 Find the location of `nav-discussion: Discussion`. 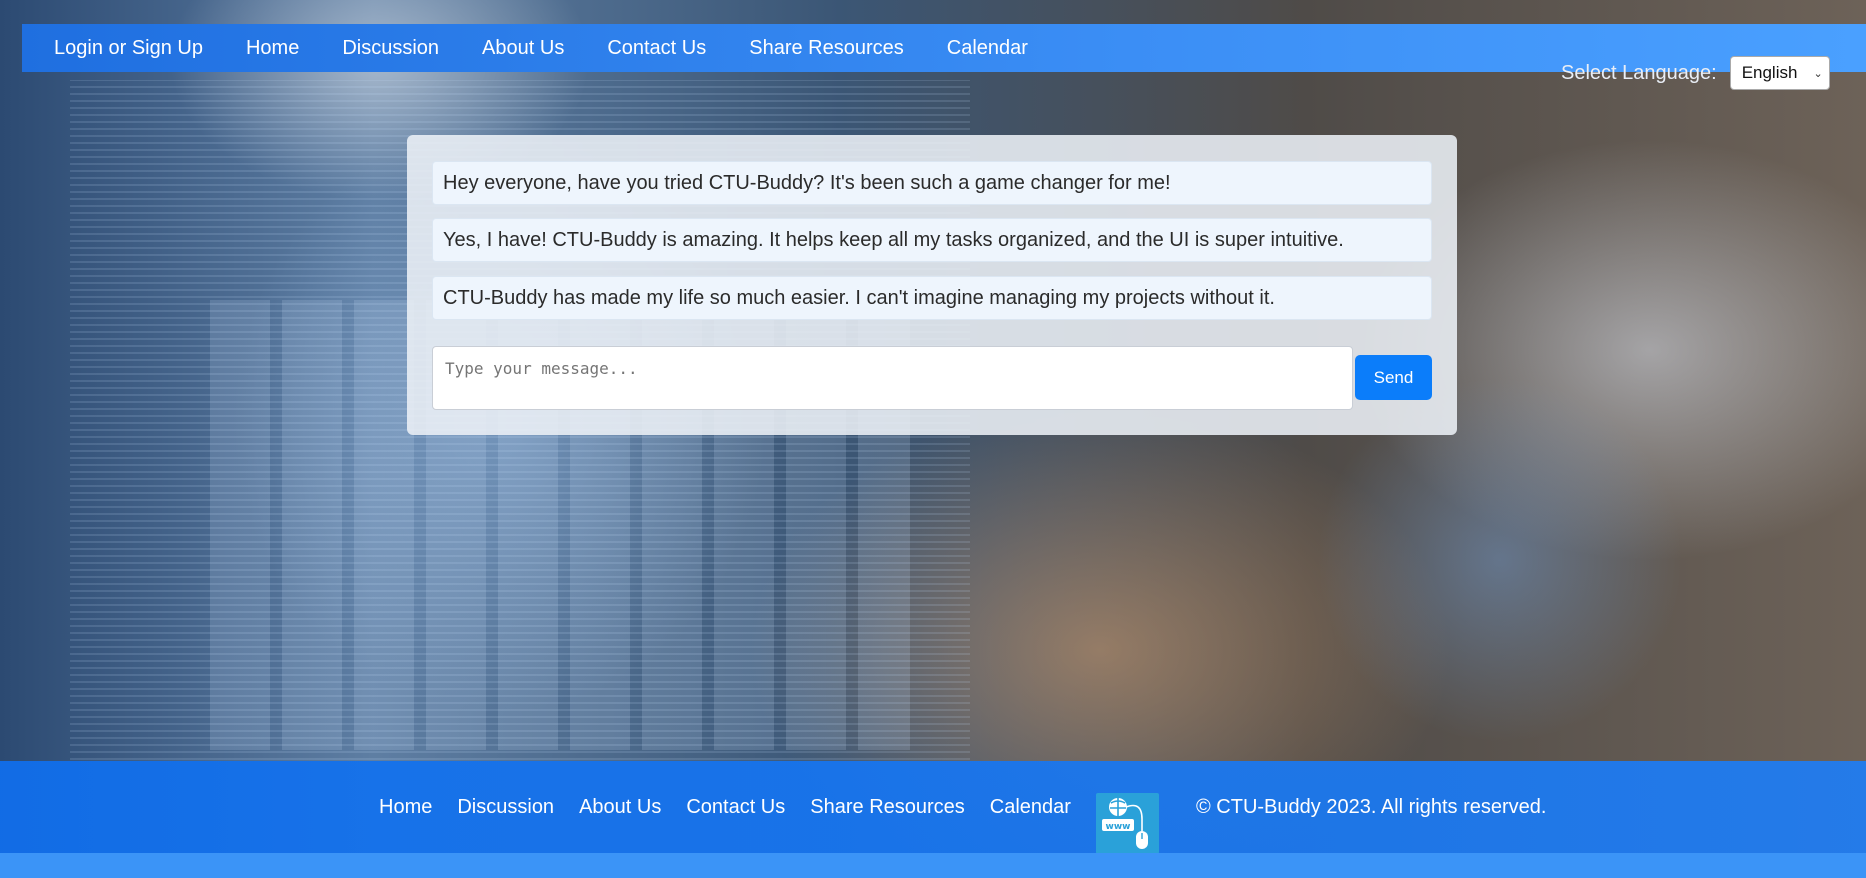

nav-discussion: Discussion is located at coordinates (390, 48).